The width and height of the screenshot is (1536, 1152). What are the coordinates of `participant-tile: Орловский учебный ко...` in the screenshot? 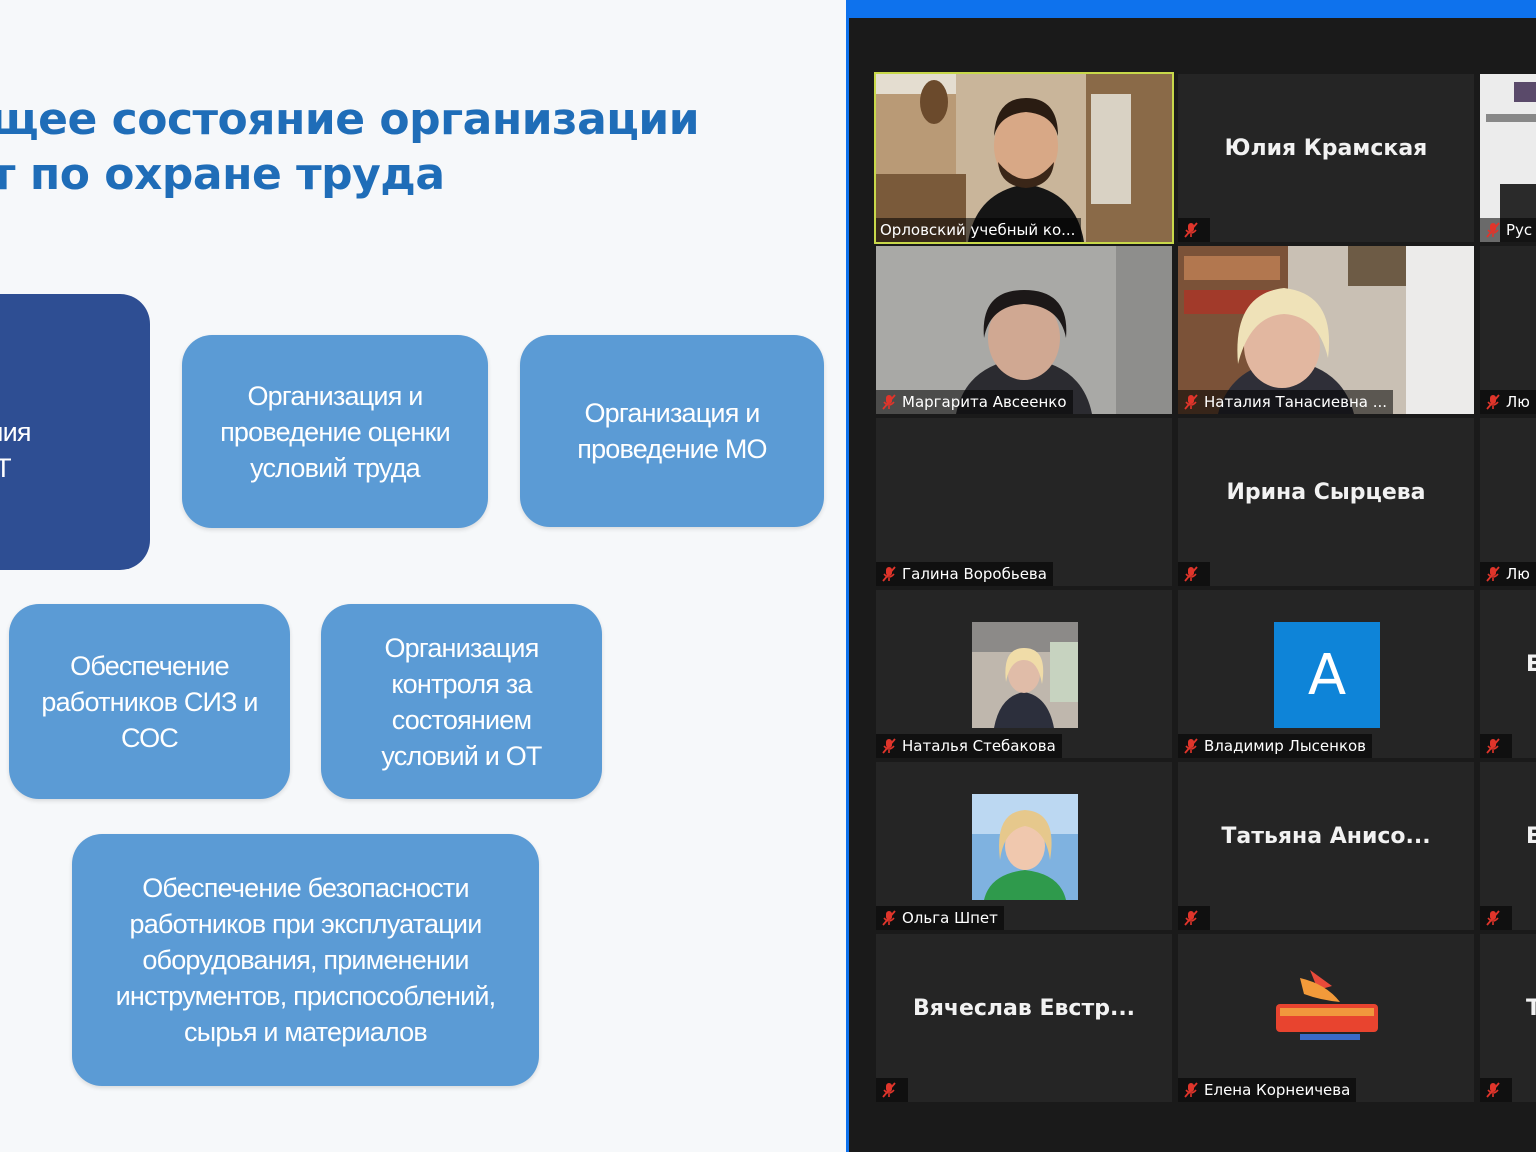 It's located at (1024, 158).